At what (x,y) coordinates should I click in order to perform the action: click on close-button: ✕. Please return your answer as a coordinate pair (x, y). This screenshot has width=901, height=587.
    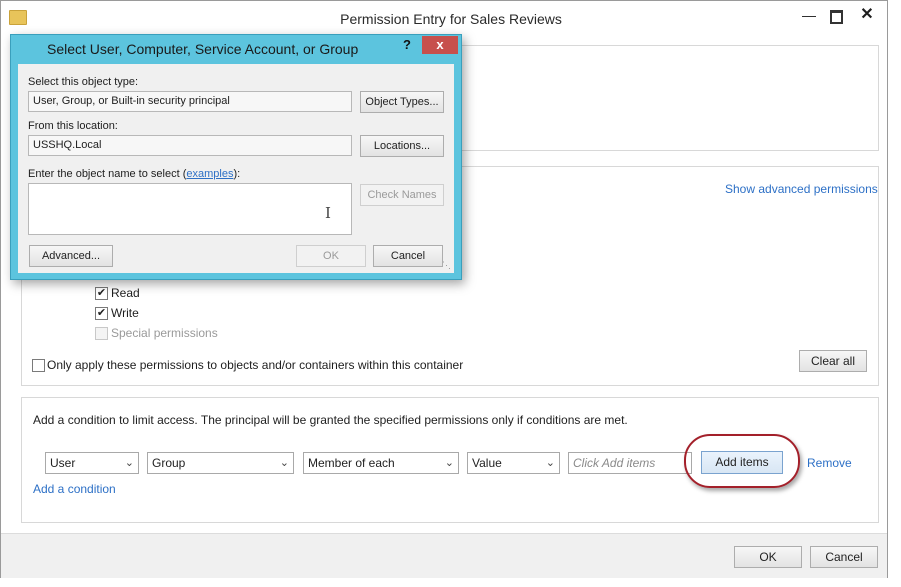
    Looking at the image, I should click on (867, 15).